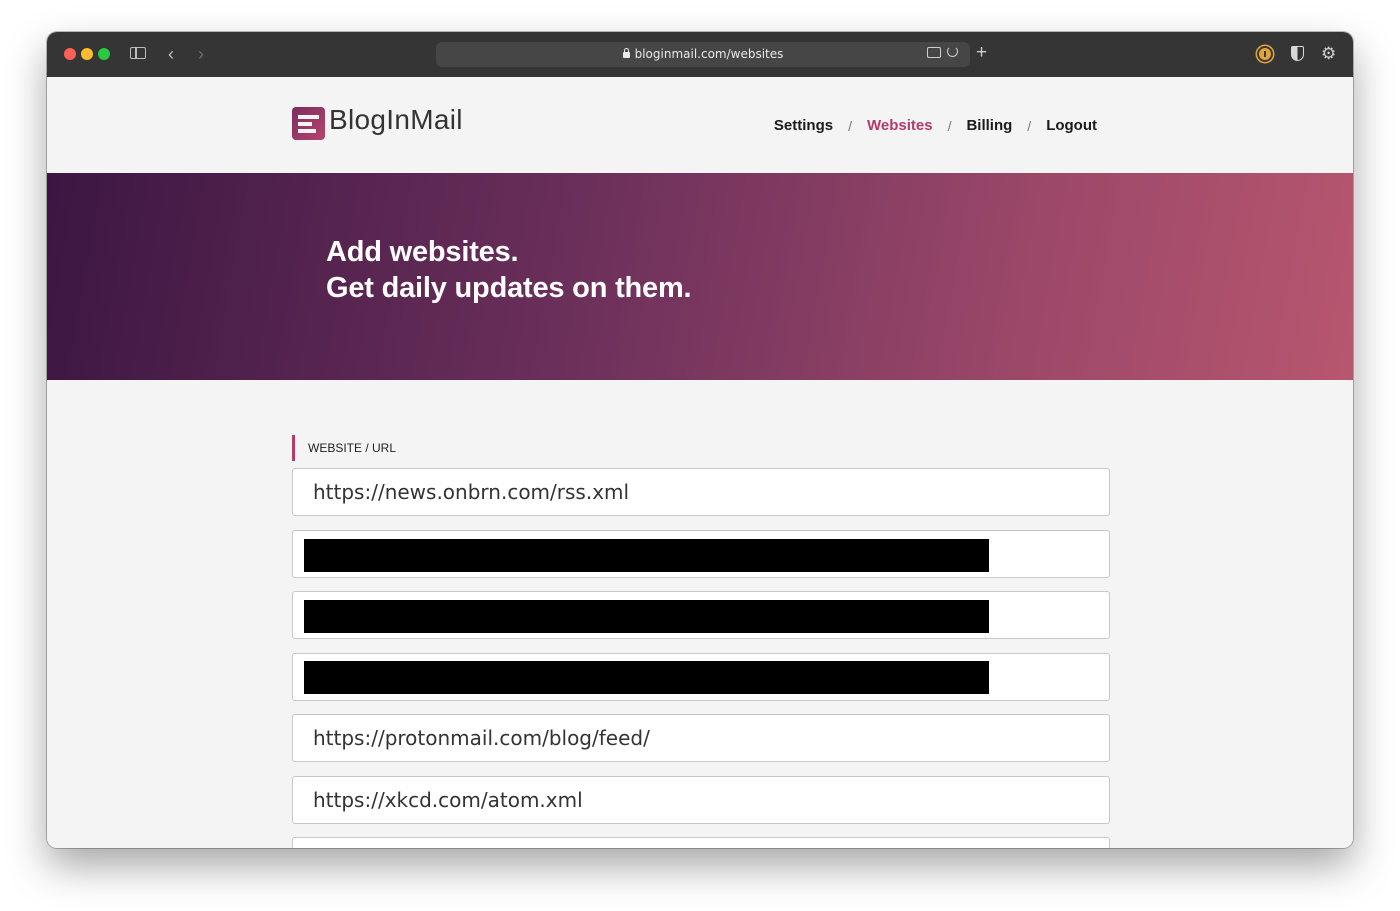  What do you see at coordinates (626, 53) in the screenshot?
I see `lock-icon` at bounding box center [626, 53].